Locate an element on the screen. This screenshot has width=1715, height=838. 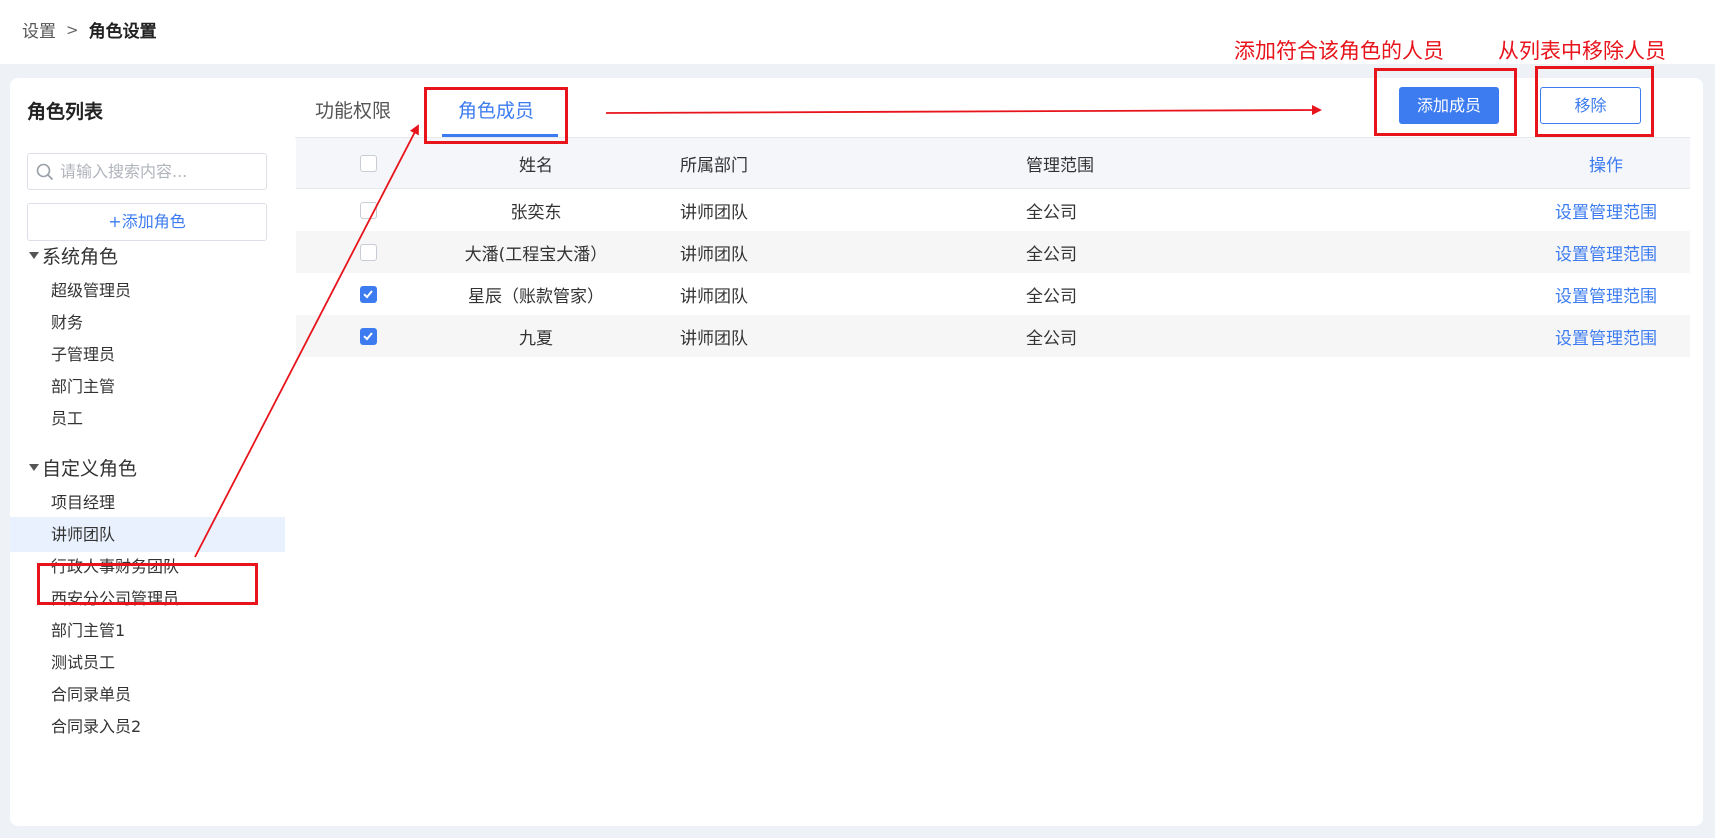
header-op: 操作 is located at coordinates (1606, 165).